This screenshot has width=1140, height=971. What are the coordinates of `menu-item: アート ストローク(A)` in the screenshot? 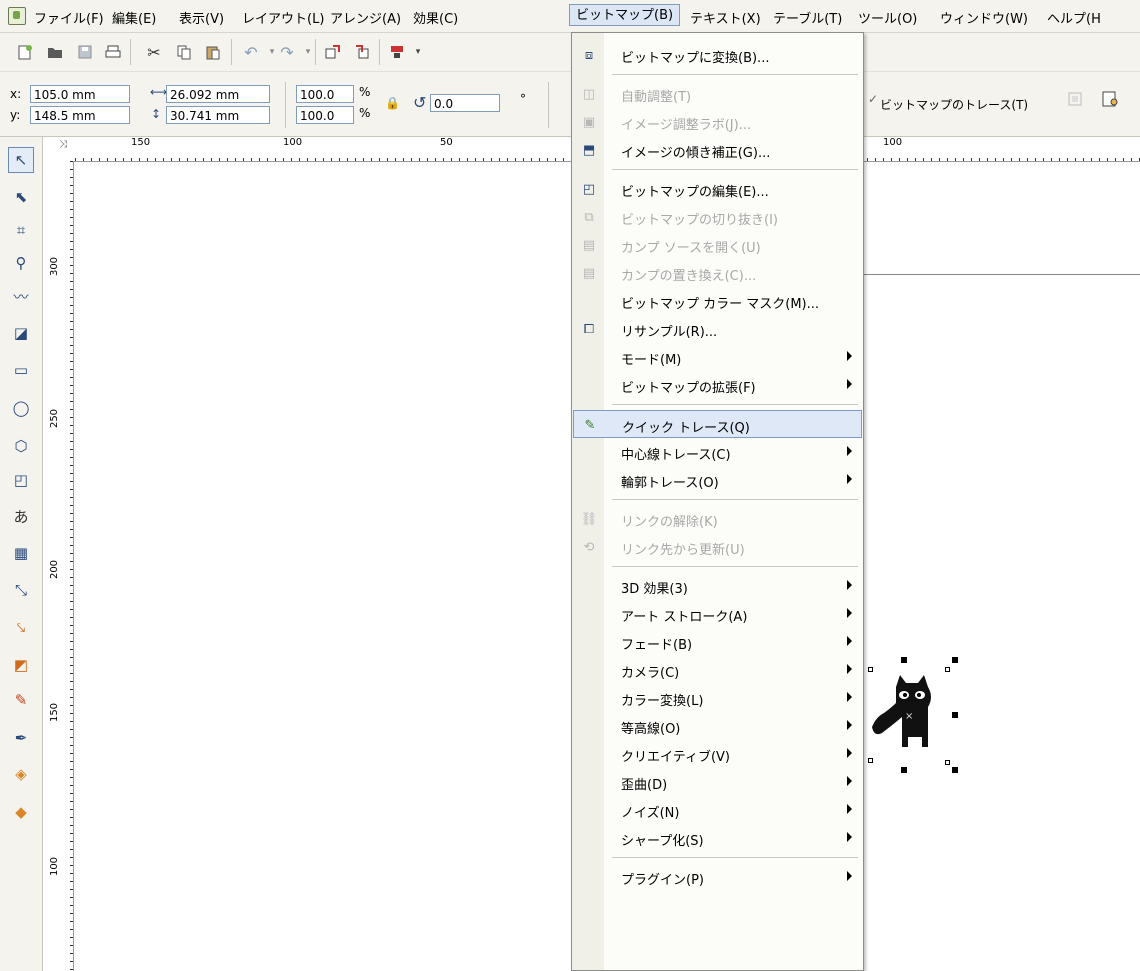 It's located at (717, 614).